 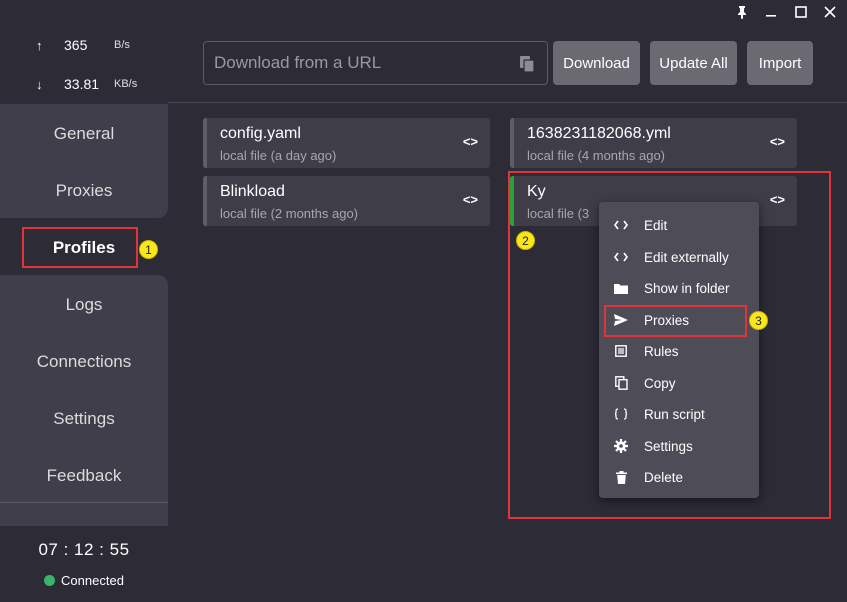 I want to click on profile-subtitle: local file (a day ago), so click(x=278, y=155).